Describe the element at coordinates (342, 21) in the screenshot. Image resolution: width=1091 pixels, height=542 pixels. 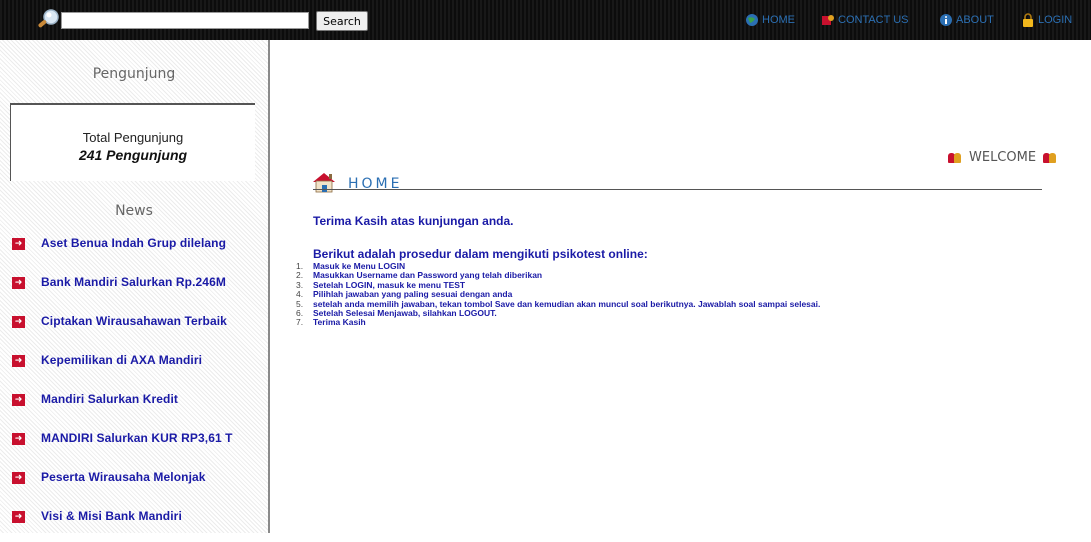
I see `search-button: Search` at that location.